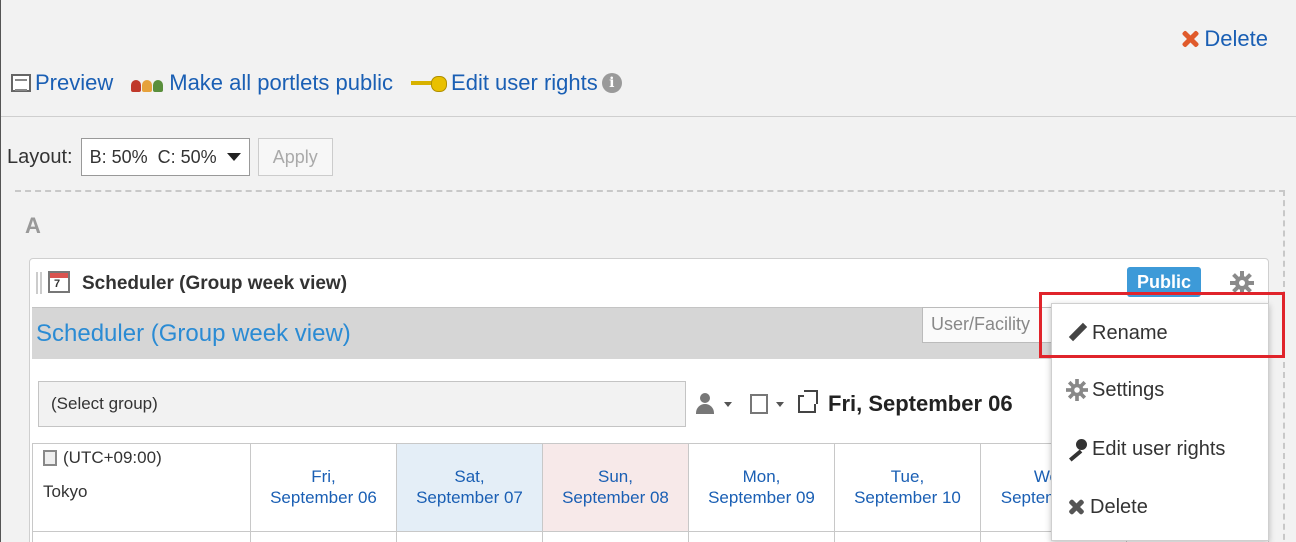  What do you see at coordinates (1119, 506) in the screenshot?
I see `menu-item-label: Delete` at bounding box center [1119, 506].